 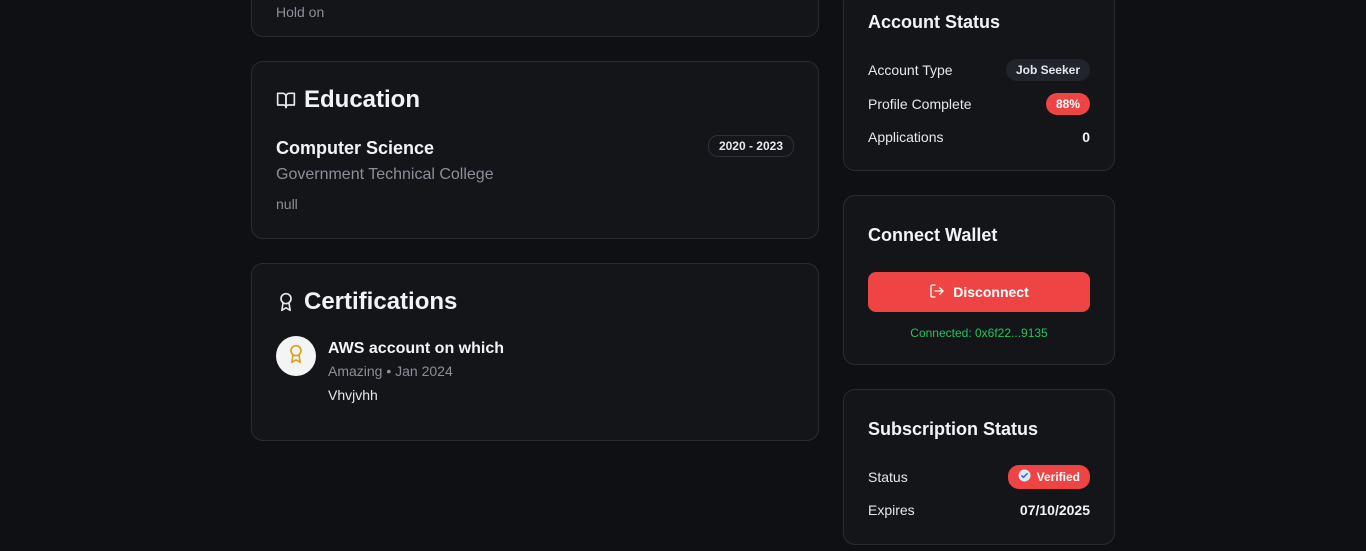 I want to click on check-circle-icon, so click(x=1024, y=477).